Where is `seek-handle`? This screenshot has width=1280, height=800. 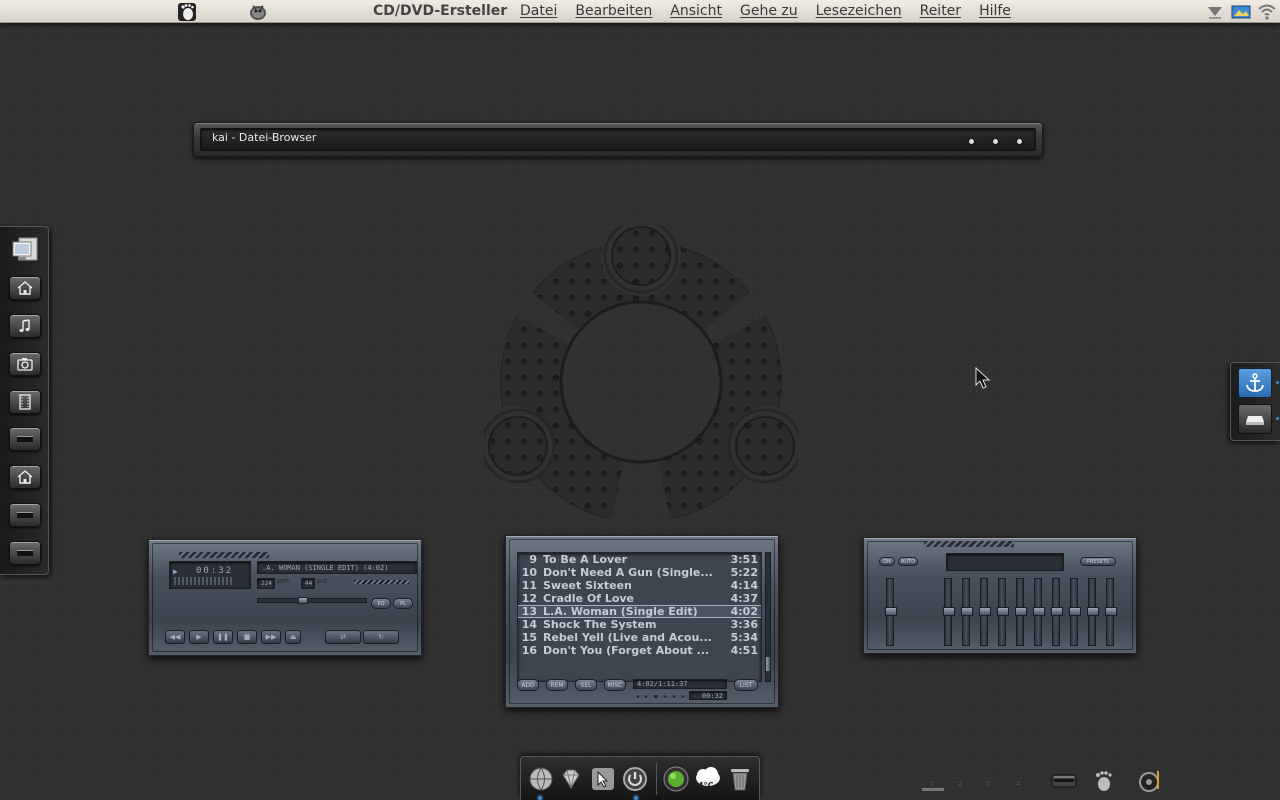
seek-handle is located at coordinates (303, 600).